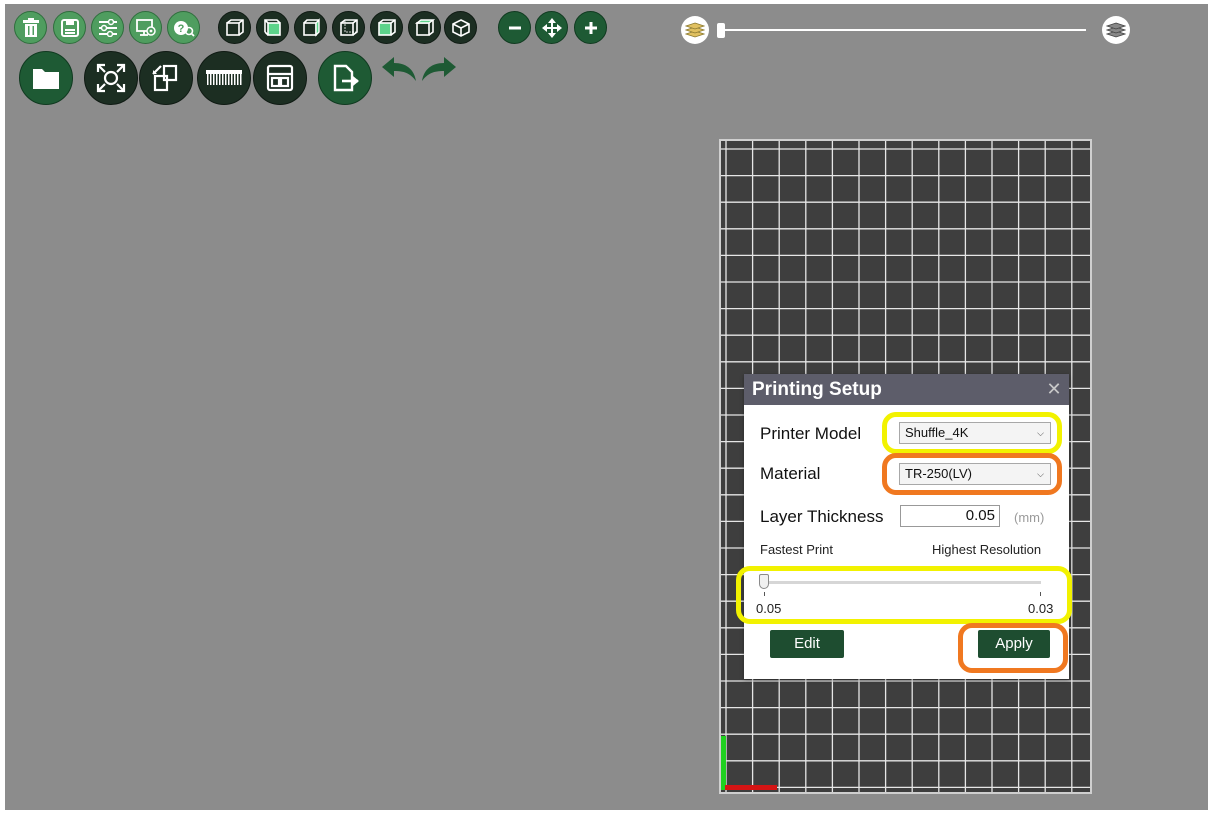 Image resolution: width=1208 pixels, height=814 pixels. I want to click on highest-resolution-label: Highest Resolution, so click(987, 549).